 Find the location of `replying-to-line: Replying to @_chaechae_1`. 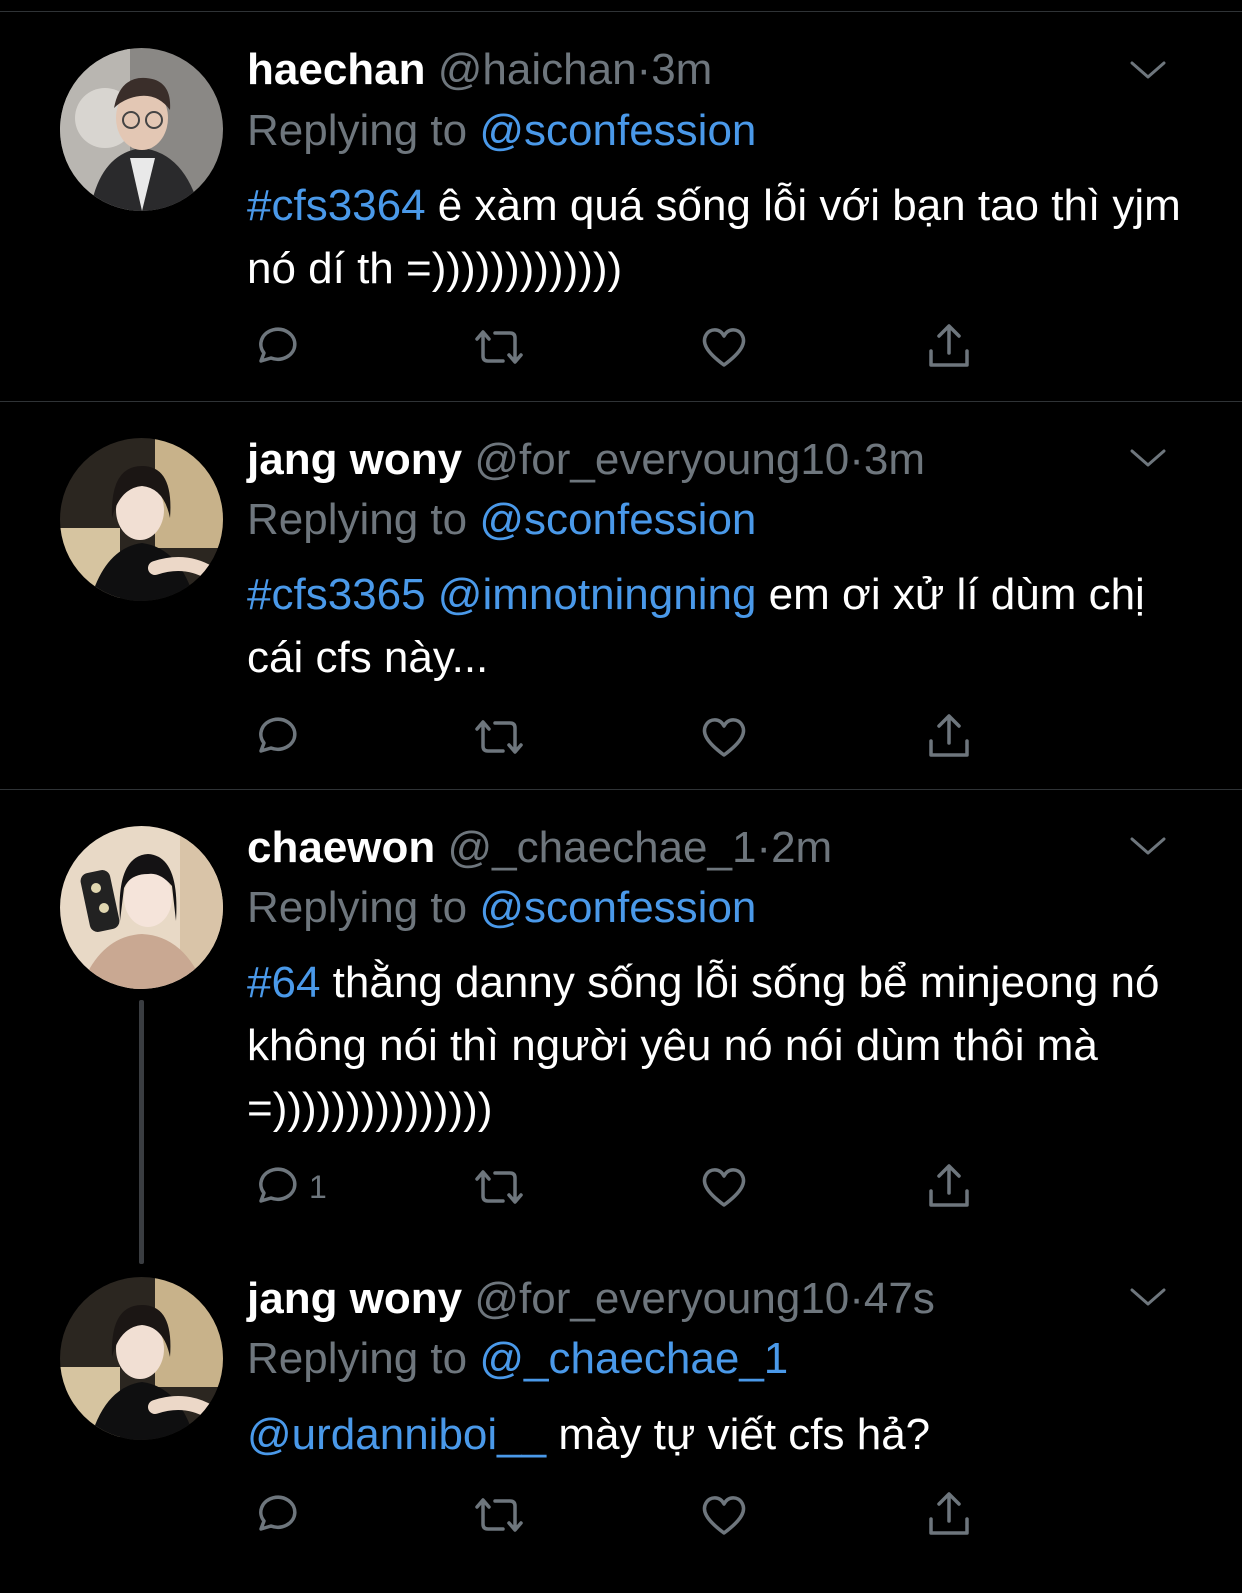

replying-to-line: Replying to @_chaechae_1 is located at coordinates (517, 1359).